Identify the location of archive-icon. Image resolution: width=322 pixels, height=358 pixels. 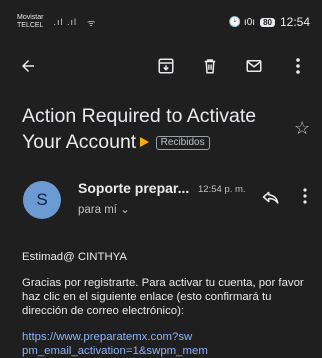
(166, 66).